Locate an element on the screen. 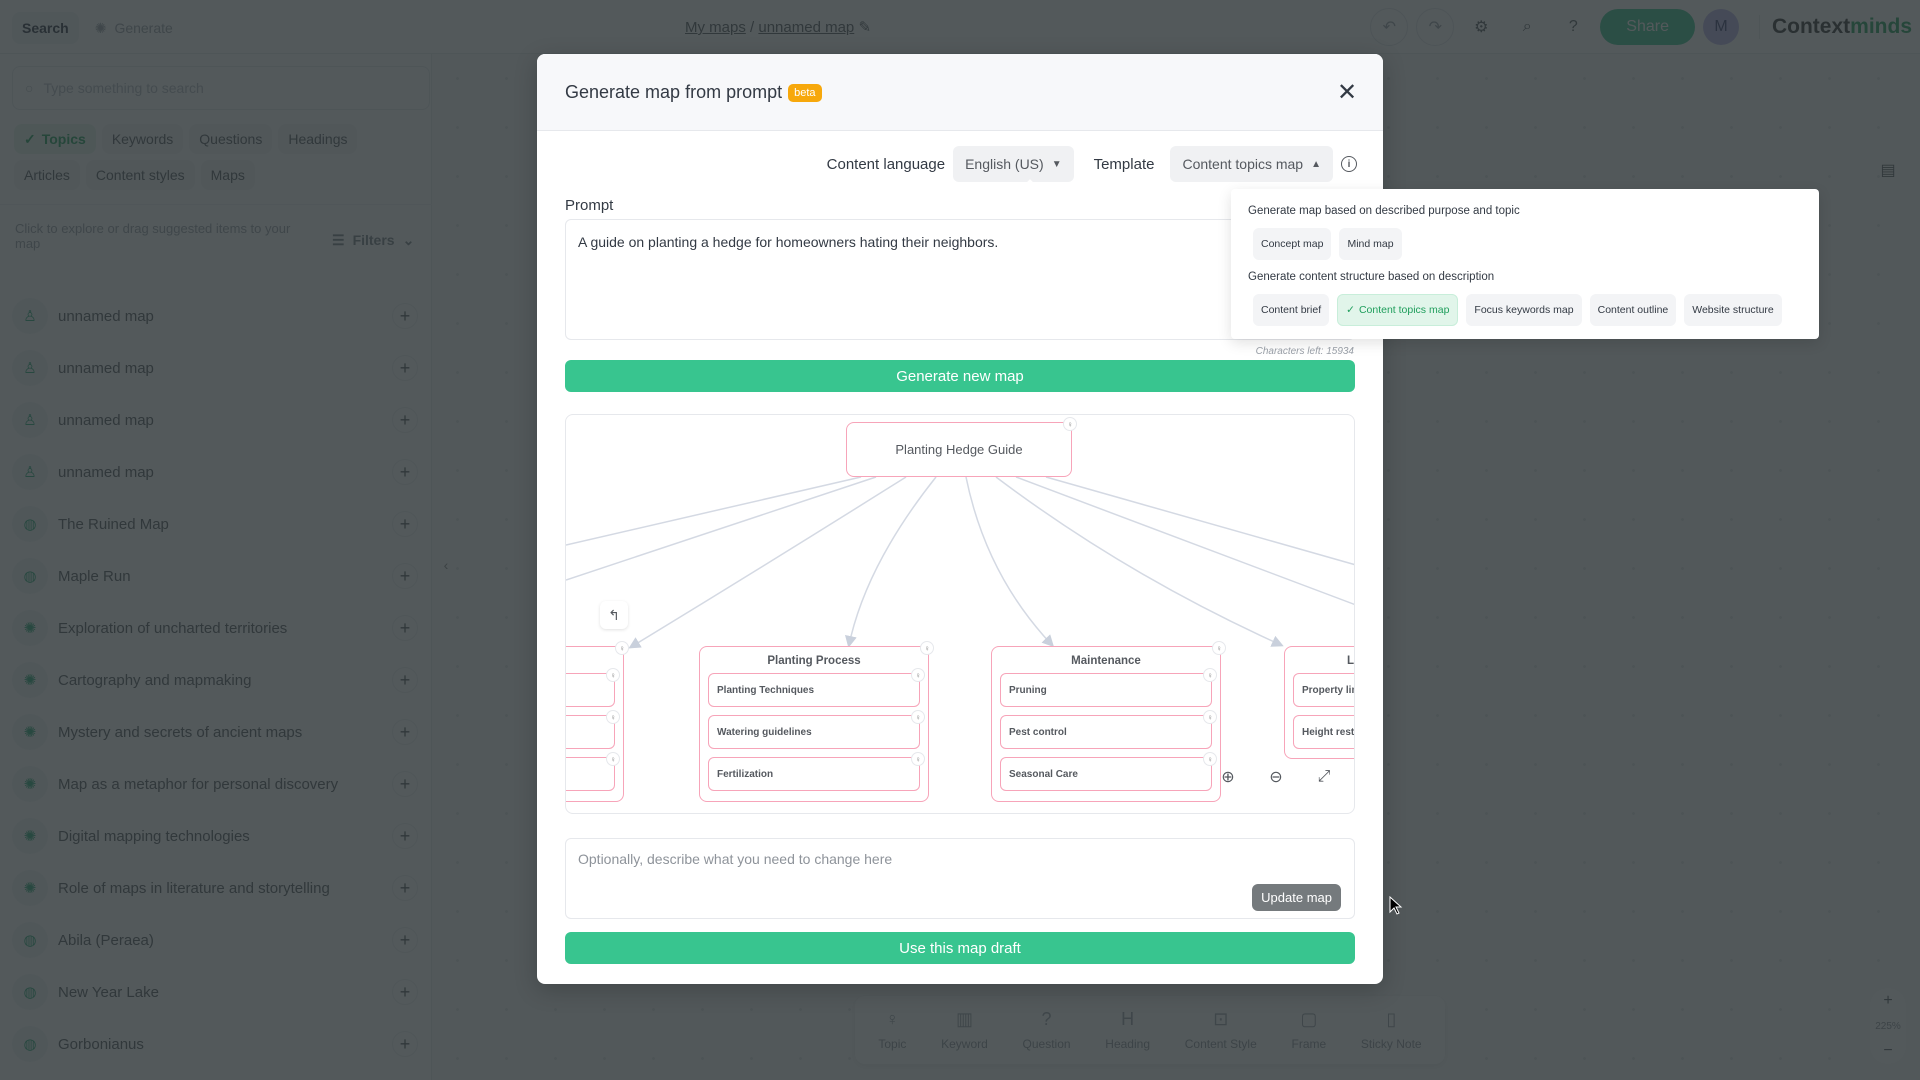  option-mind-map: Mind map is located at coordinates (1370, 244).